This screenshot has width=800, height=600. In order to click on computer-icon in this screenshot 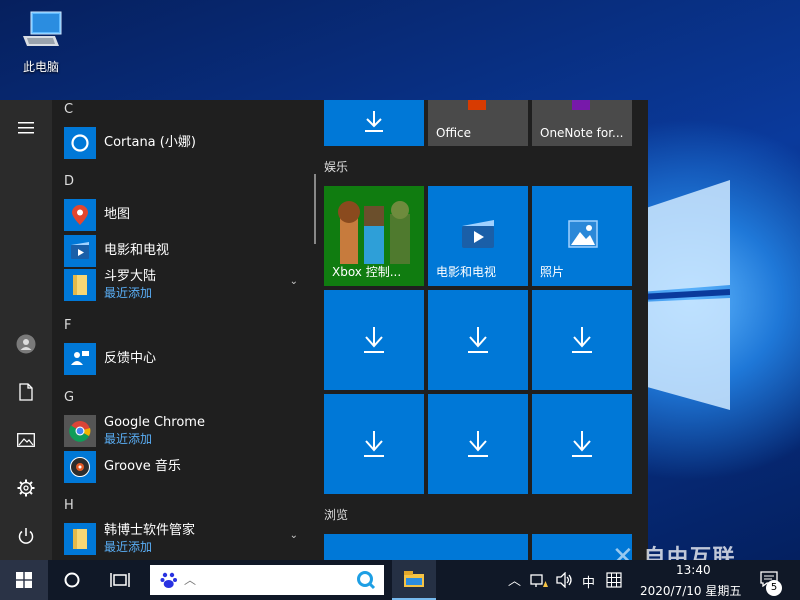, I will do `click(42, 28)`.